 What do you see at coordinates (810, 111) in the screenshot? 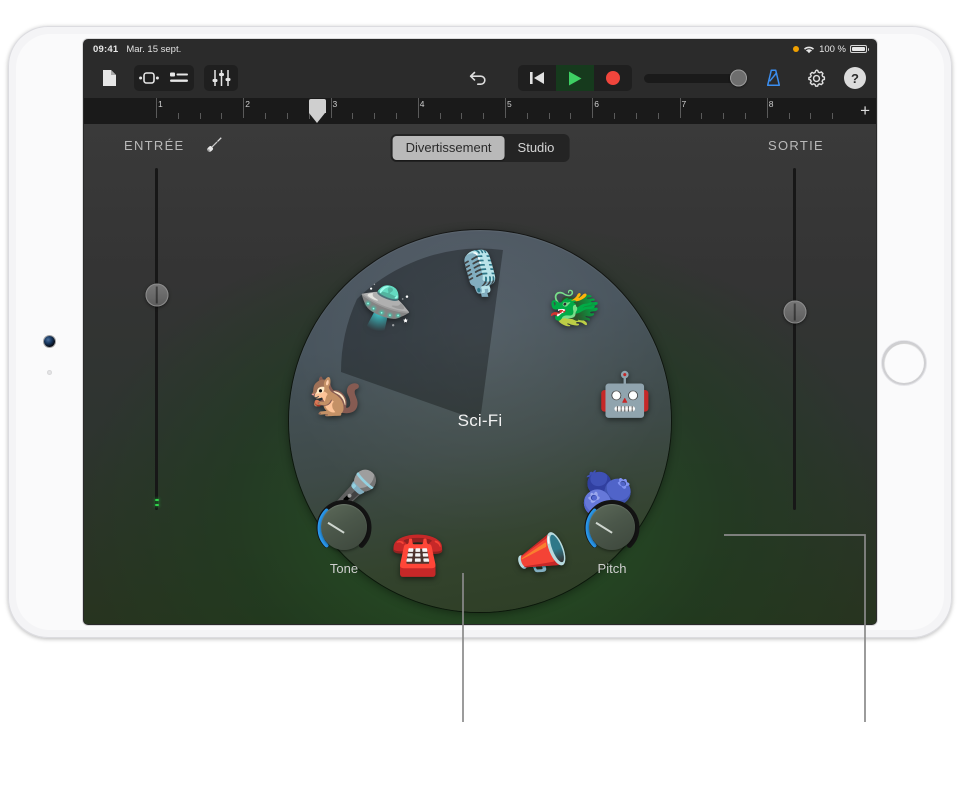
I see `ruler-bar-marker: 8` at bounding box center [810, 111].